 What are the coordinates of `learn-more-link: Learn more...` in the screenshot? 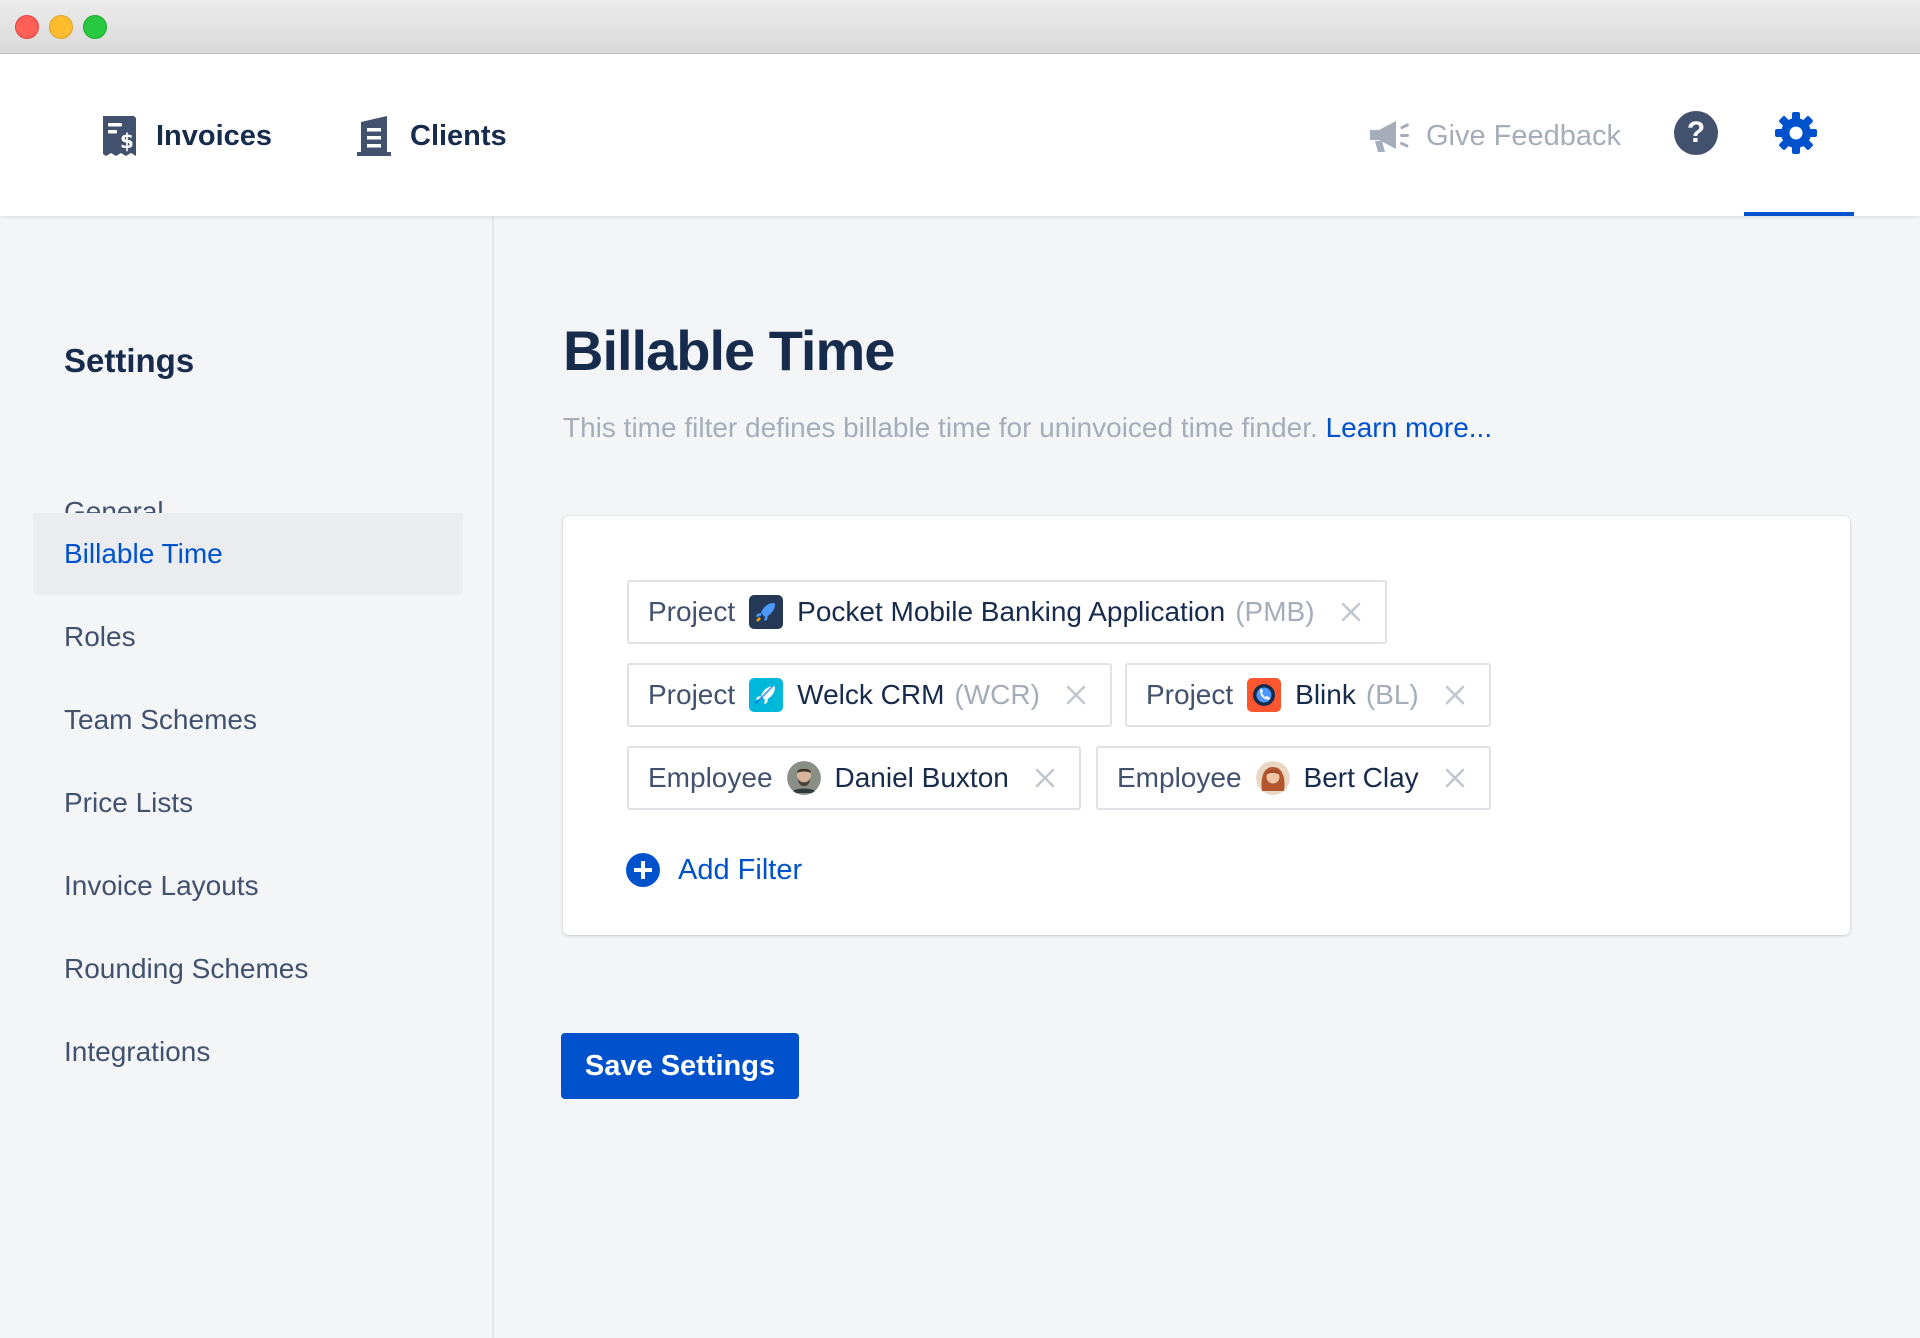 It's located at (1409, 427).